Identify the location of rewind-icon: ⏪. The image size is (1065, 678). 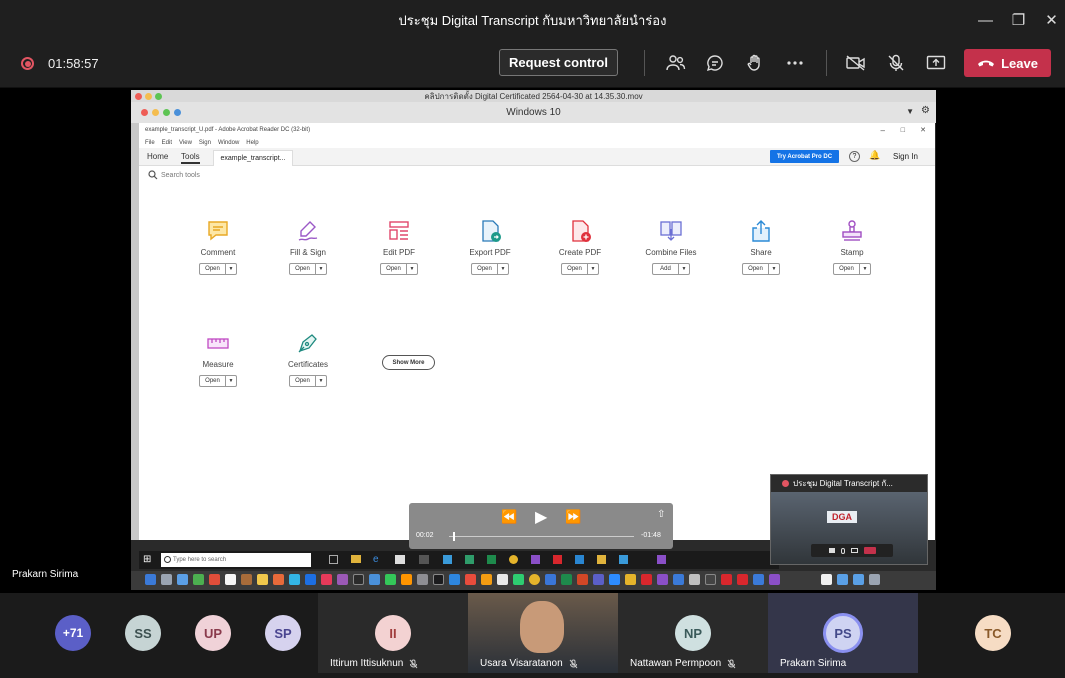
(509, 517).